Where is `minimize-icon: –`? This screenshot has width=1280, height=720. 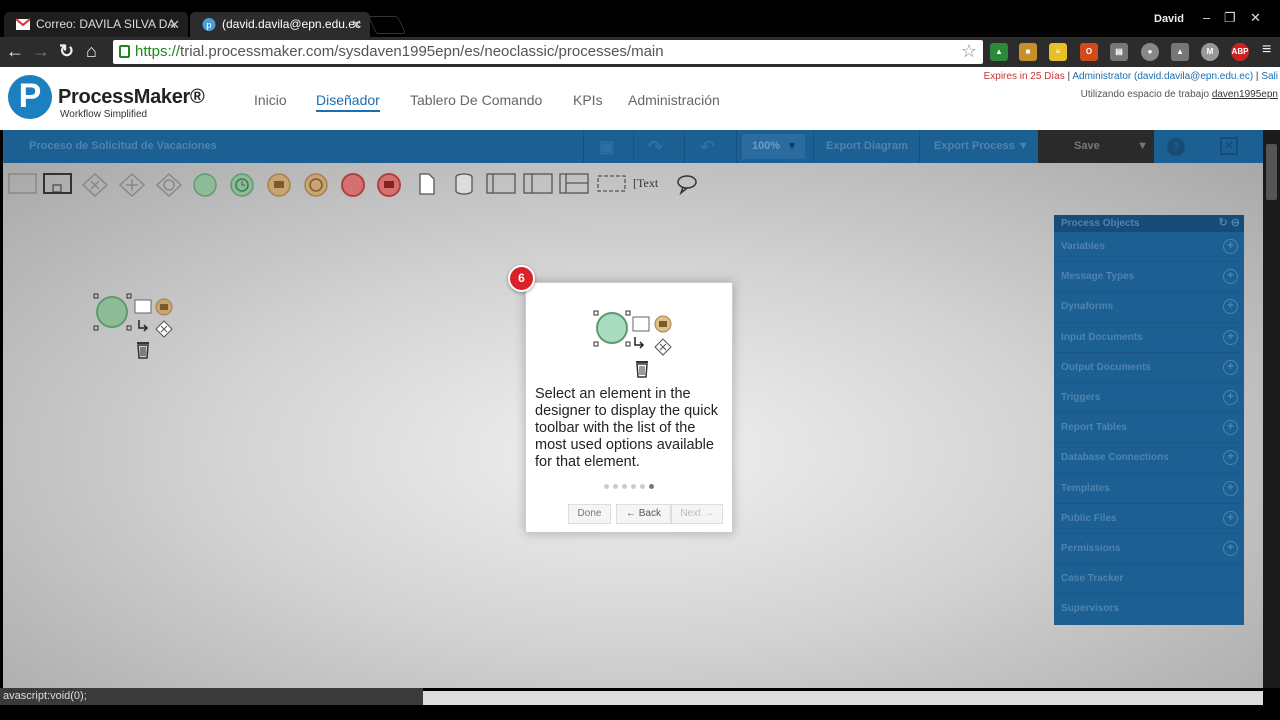
minimize-icon: – is located at coordinates (1206, 17).